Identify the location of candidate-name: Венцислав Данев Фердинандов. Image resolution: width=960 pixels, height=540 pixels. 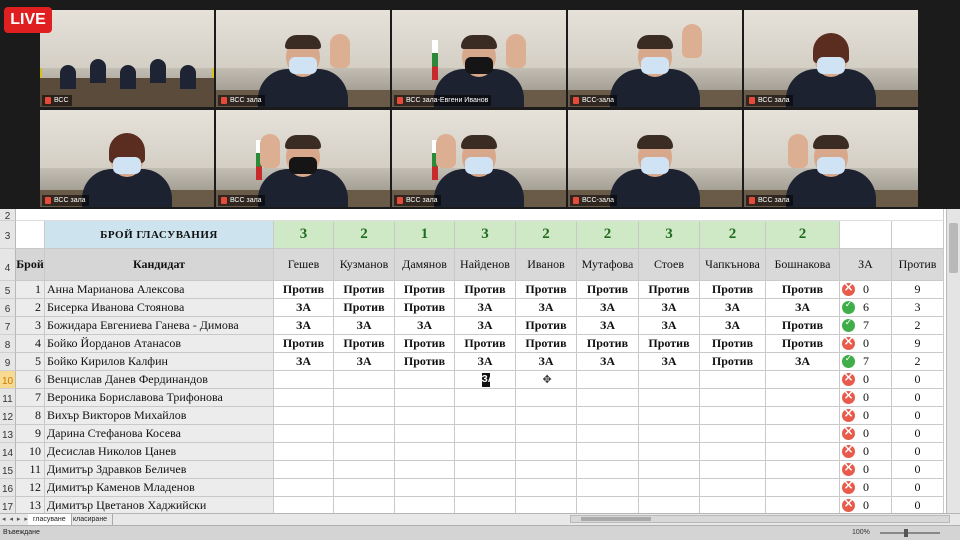
(159, 380).